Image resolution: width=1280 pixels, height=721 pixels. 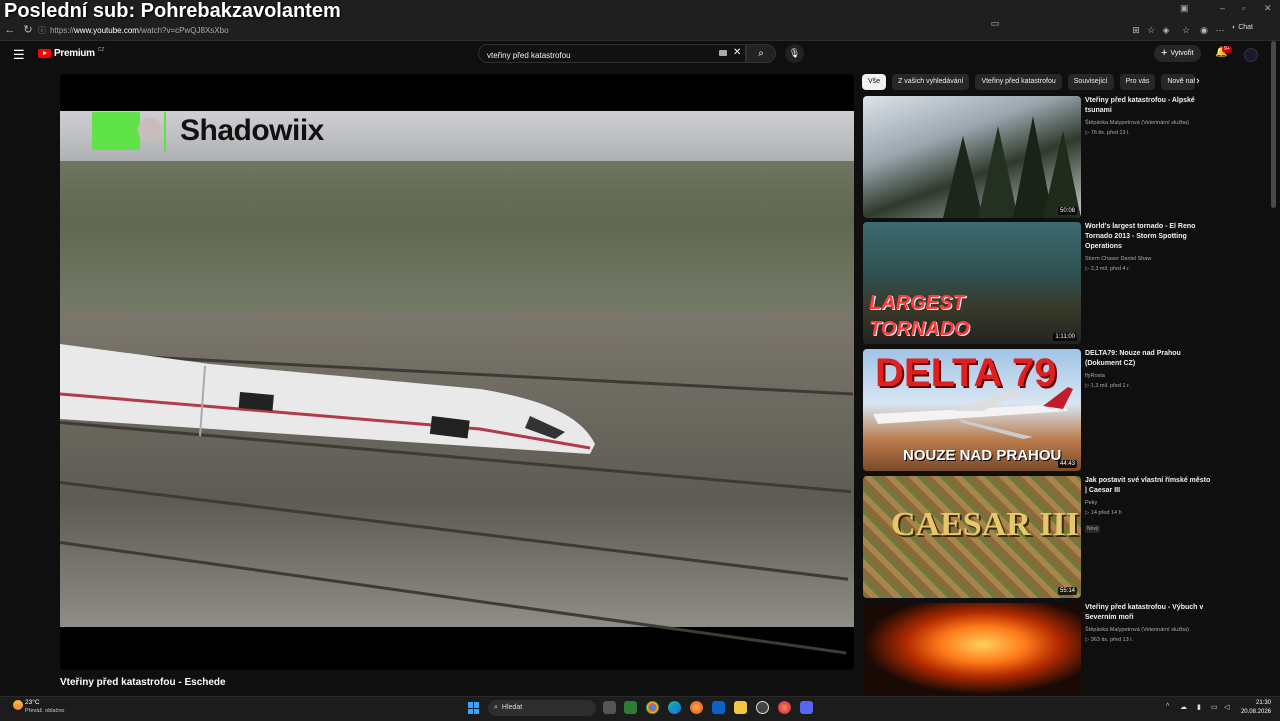 What do you see at coordinates (1253, 712) in the screenshot?
I see `clock-date: 20.08.2026` at bounding box center [1253, 712].